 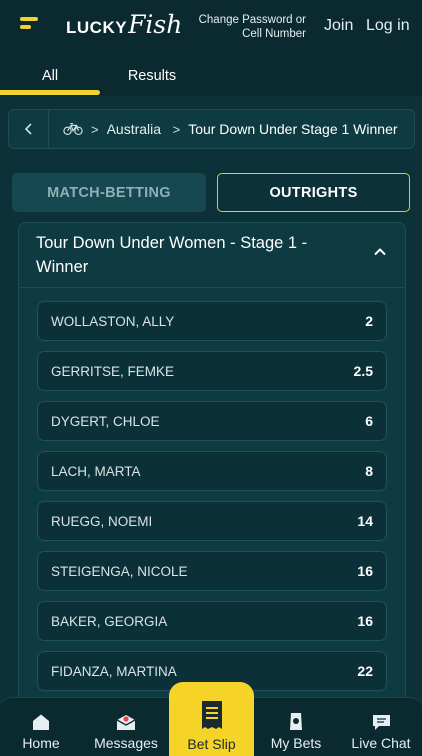 What do you see at coordinates (381, 743) in the screenshot?
I see `nav-live-chat-label: Live Chat` at bounding box center [381, 743].